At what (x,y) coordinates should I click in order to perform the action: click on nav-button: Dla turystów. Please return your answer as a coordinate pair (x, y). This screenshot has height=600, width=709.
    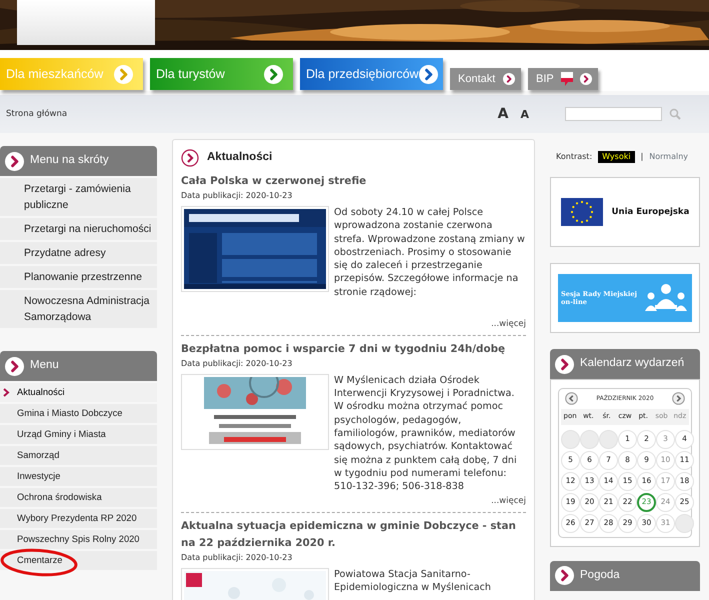
    Looking at the image, I should click on (221, 74).